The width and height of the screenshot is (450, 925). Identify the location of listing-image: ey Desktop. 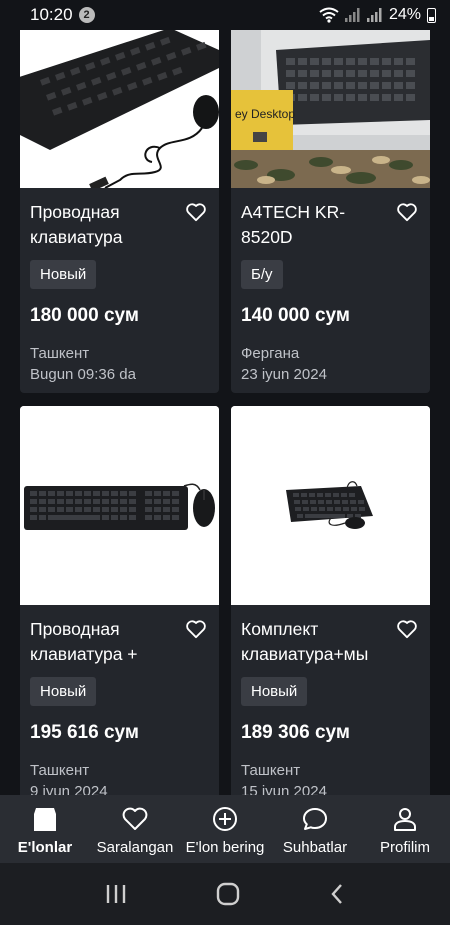
(330, 109).